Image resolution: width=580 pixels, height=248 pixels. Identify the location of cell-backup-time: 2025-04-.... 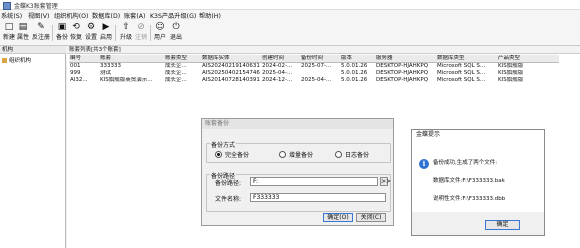
(316, 80).